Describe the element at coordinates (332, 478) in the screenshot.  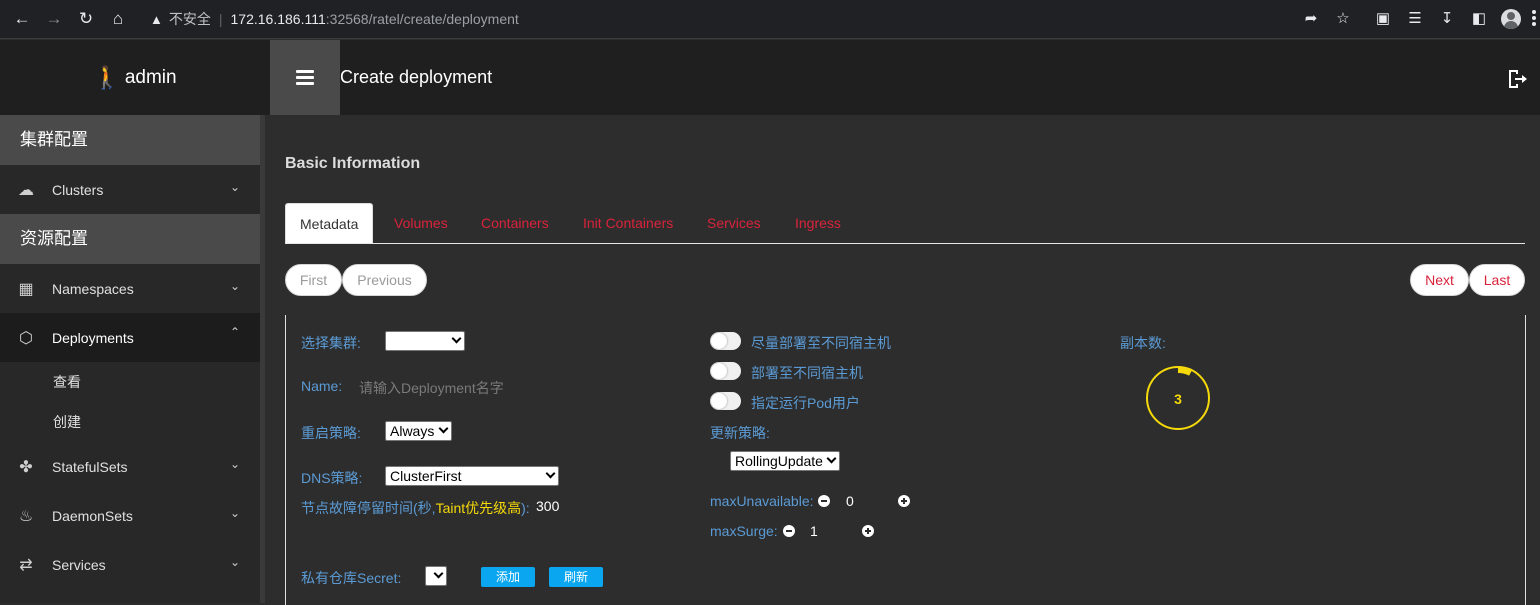
I see `dns-policy-label: DNS策略:` at that location.